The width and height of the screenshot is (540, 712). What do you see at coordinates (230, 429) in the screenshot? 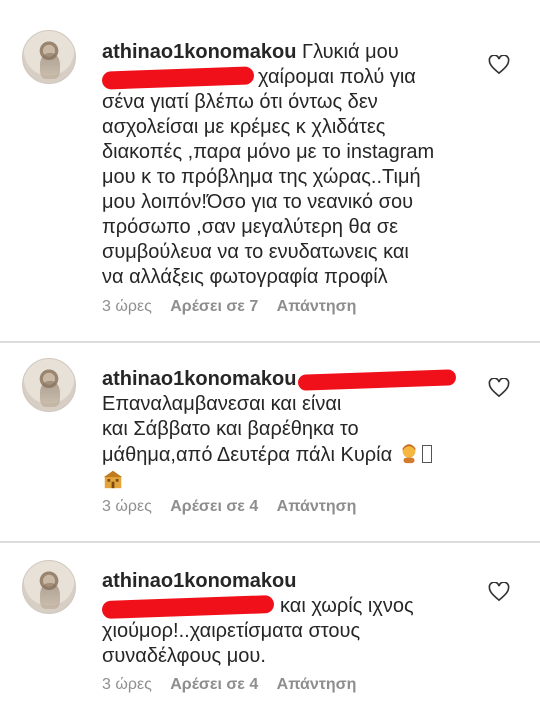
I see `comment-text-line: και Σάββατο και βαρέθηκα το` at bounding box center [230, 429].